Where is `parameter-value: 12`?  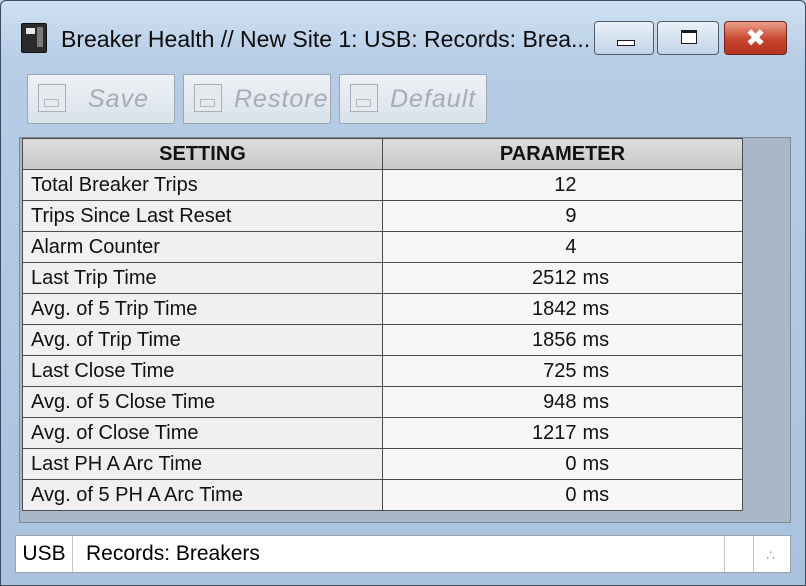 parameter-value: 12 is located at coordinates (565, 184).